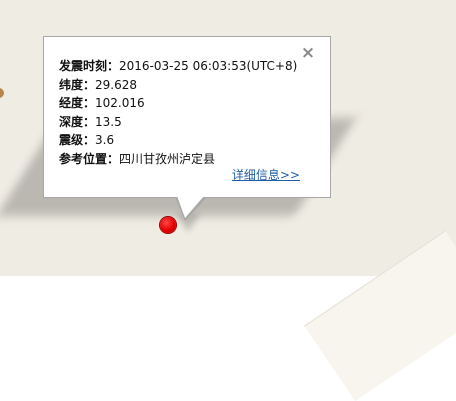  Describe the element at coordinates (2, 93) in the screenshot. I see `map-marker-partial` at that location.